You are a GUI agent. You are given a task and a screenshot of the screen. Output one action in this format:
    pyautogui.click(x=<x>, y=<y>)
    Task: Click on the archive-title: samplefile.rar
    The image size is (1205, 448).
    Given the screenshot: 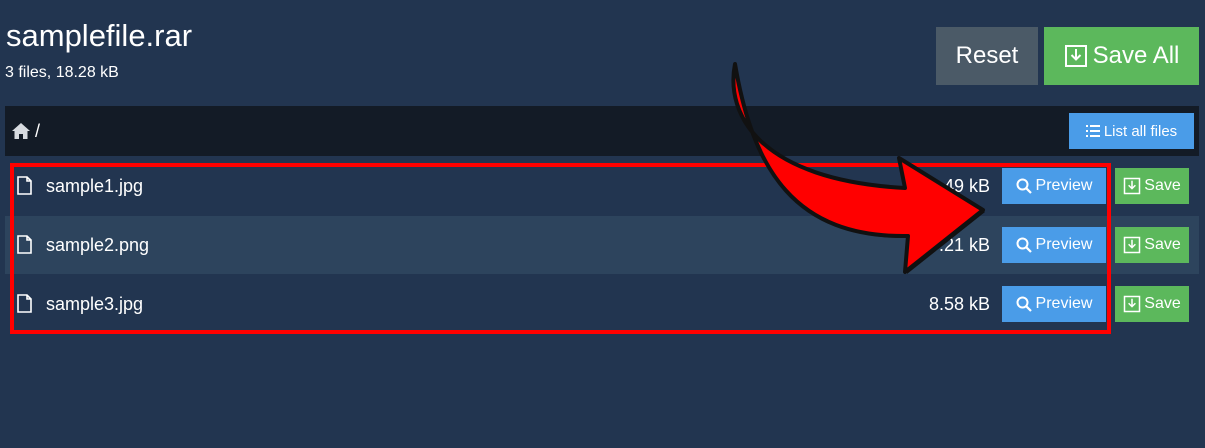 What is the action you would take?
    pyautogui.click(x=99, y=35)
    